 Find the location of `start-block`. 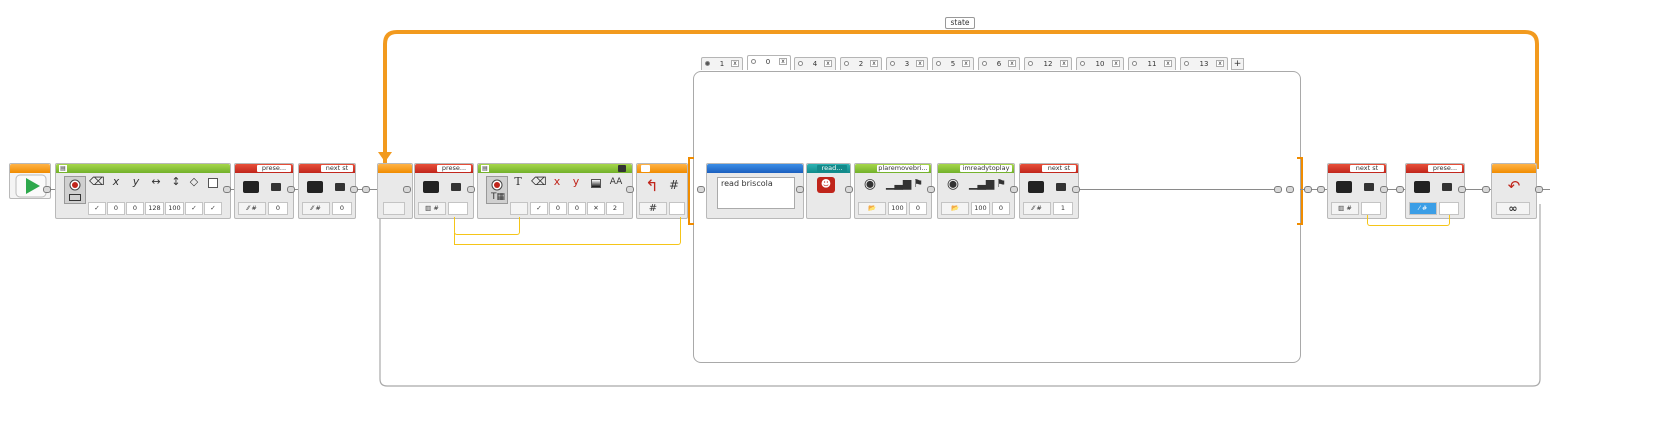

start-block is located at coordinates (30, 181).